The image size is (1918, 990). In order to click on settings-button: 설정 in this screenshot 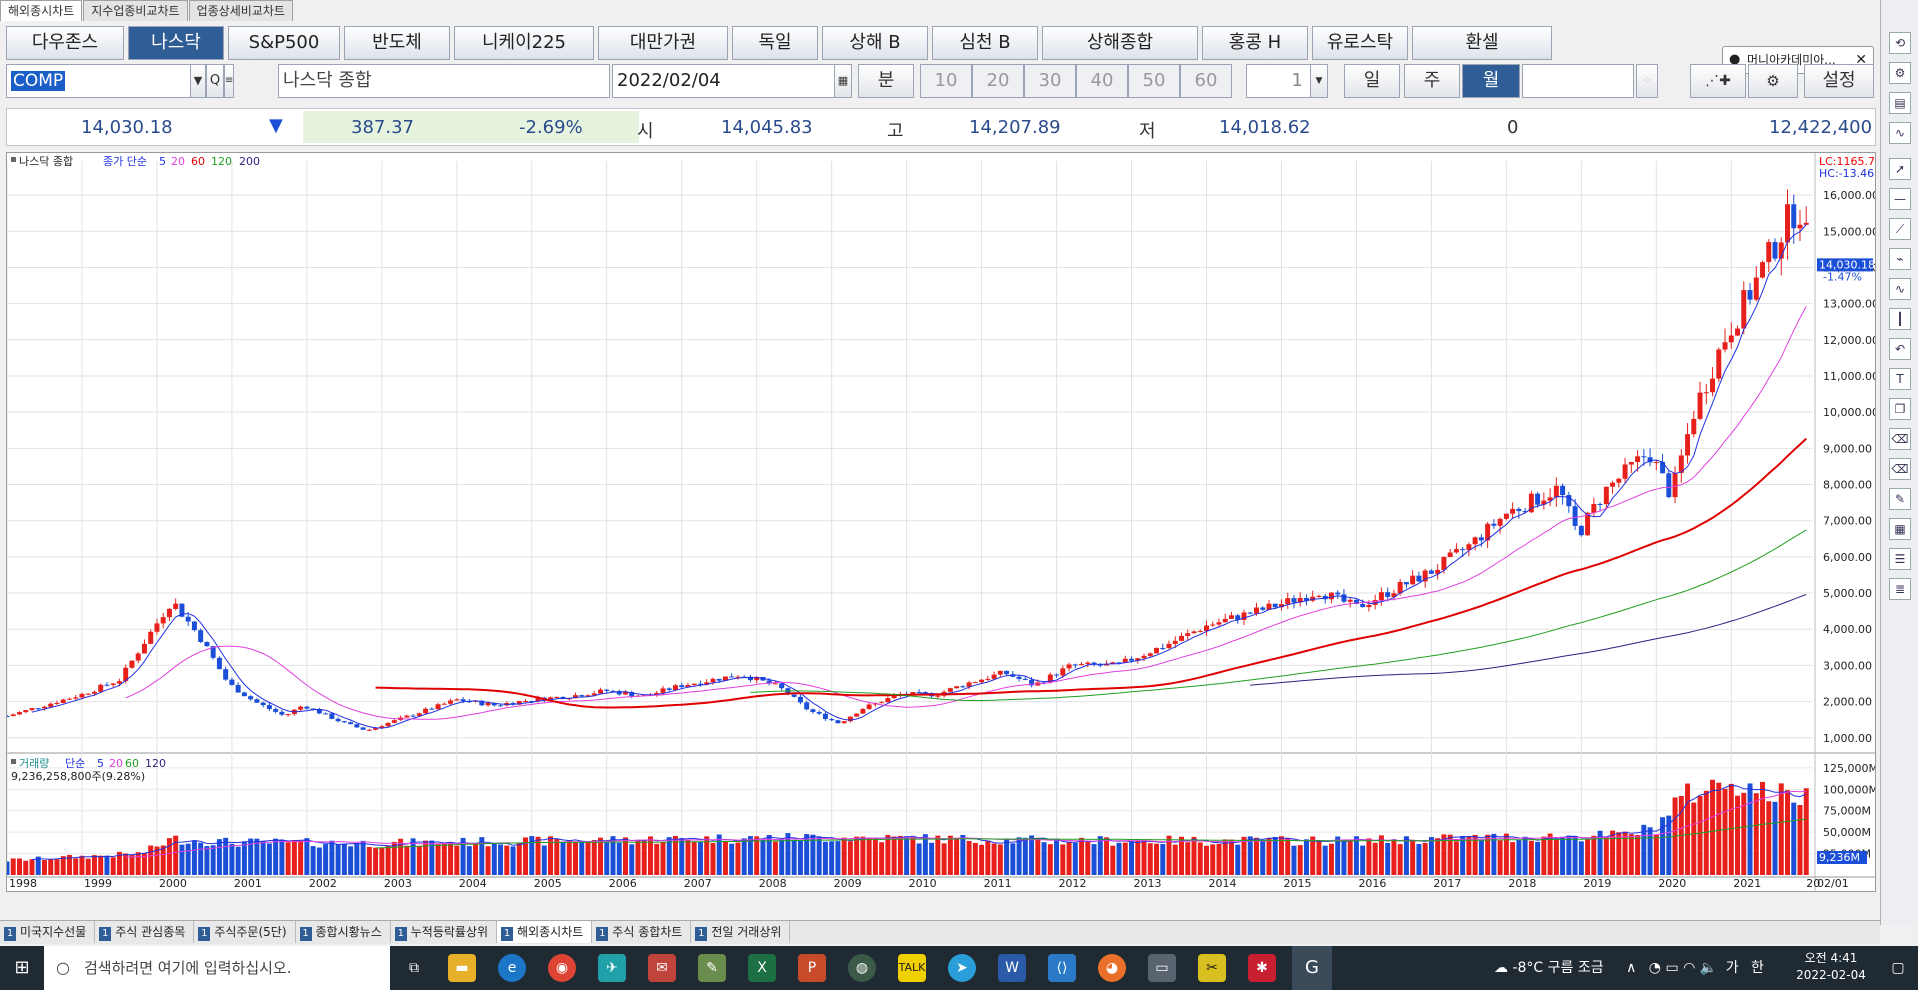, I will do `click(1839, 81)`.